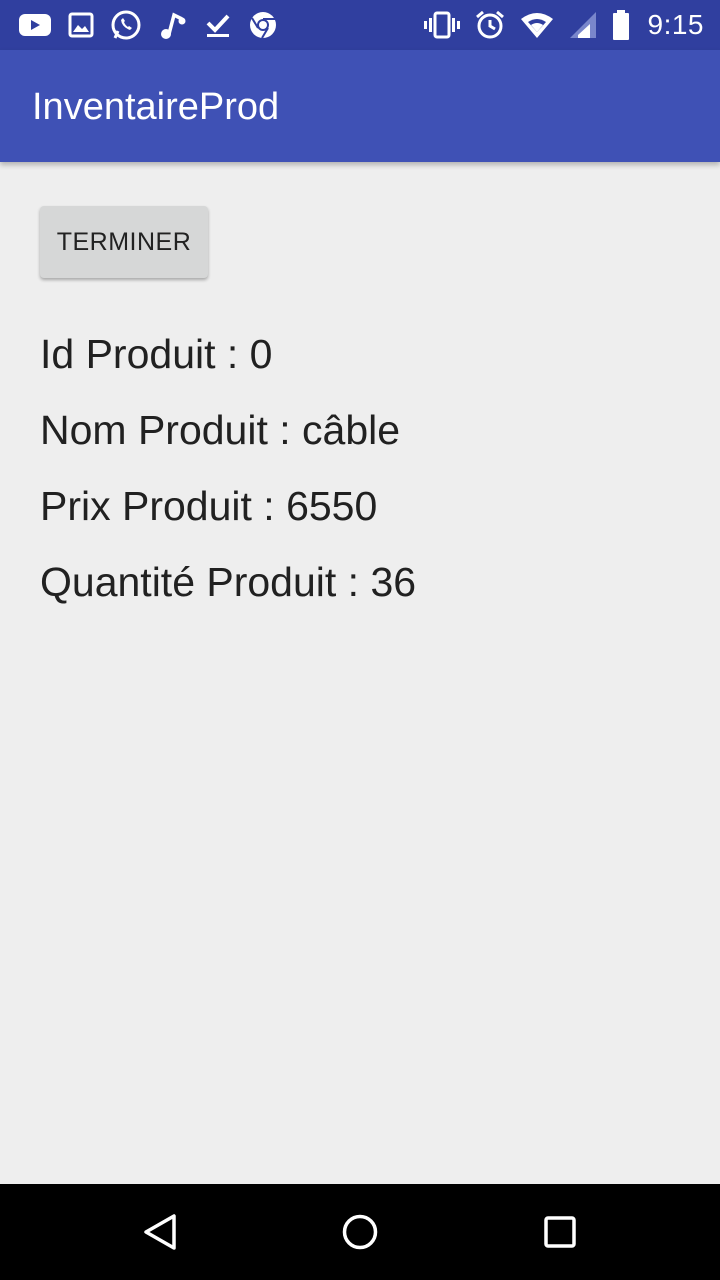 This screenshot has height=1280, width=720. What do you see at coordinates (564, 25) in the screenshot?
I see `system-icons: 9:15` at bounding box center [564, 25].